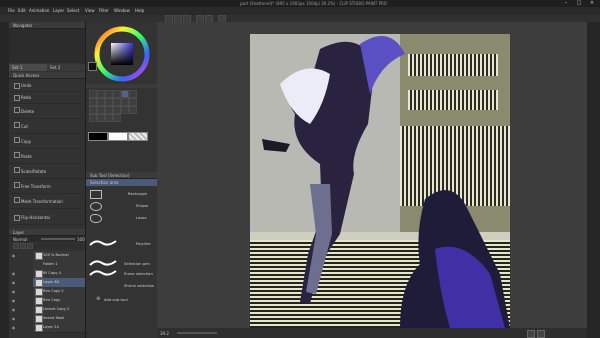 Image resolution: width=600 pixels, height=338 pixels. Describe the element at coordinates (101, 110) in the screenshot. I see `blend-tool-icon` at that location.